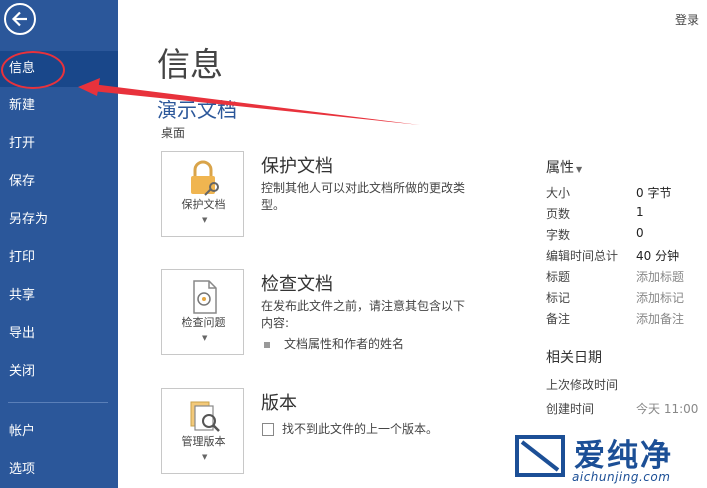  I want to click on nav-share: 共享, so click(59, 296).